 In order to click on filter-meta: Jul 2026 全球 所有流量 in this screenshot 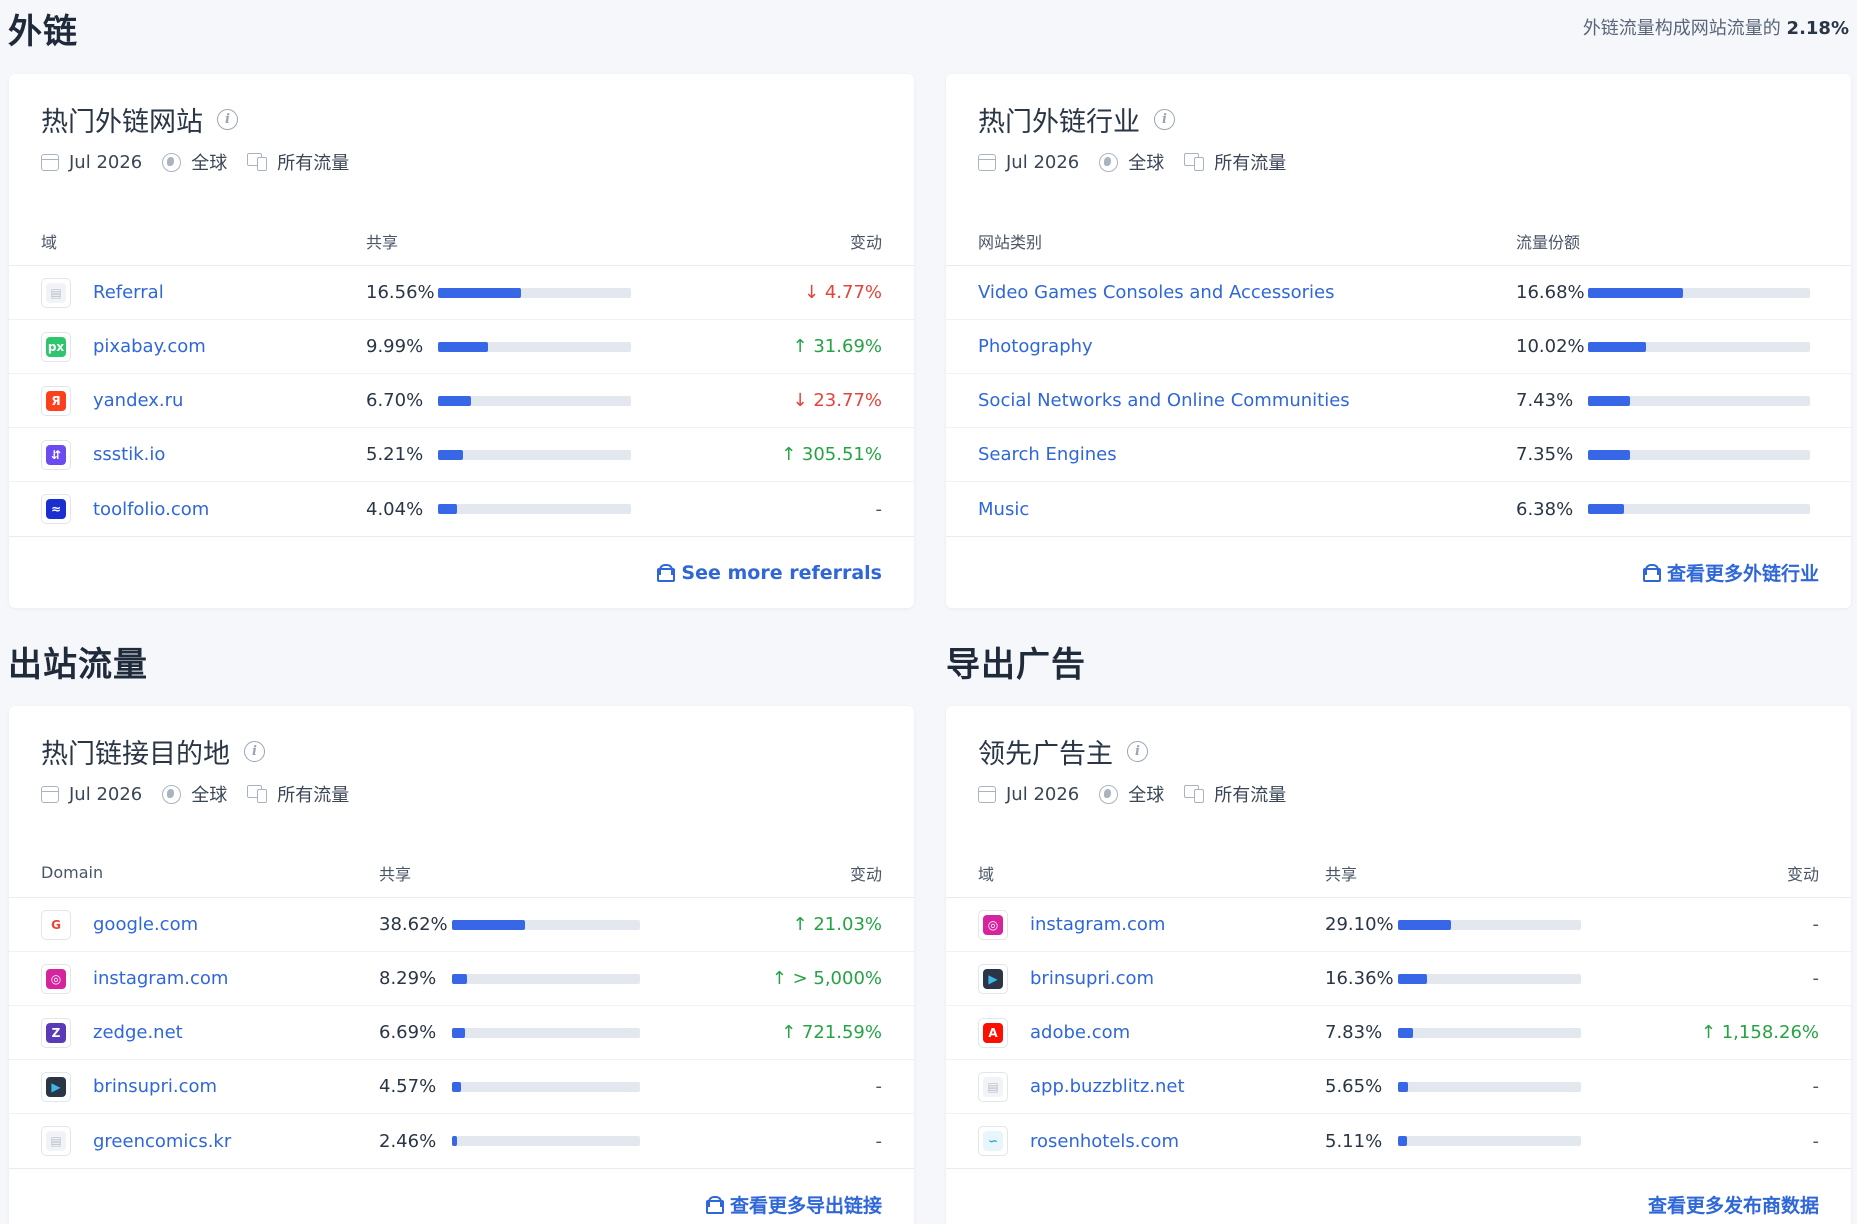, I will do `click(461, 794)`.